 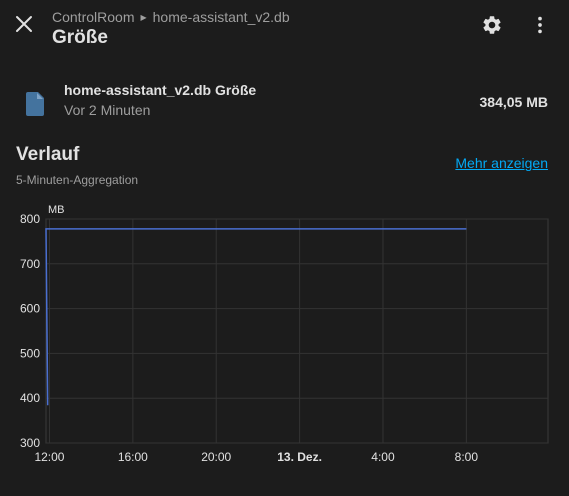 I want to click on more-options-button, so click(x=540, y=25).